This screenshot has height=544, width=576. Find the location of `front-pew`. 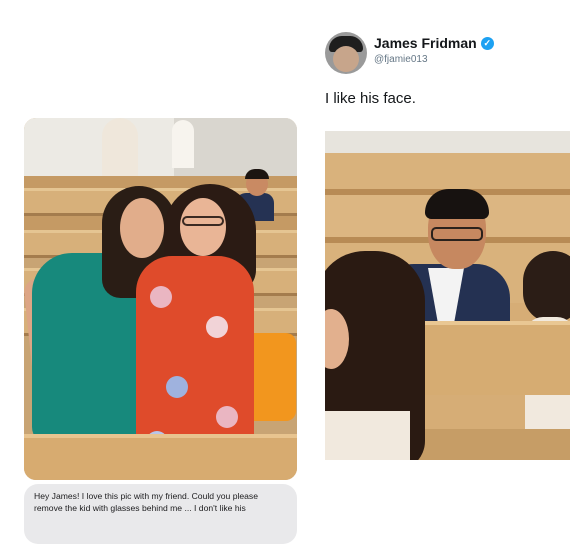

front-pew is located at coordinates (160, 457).